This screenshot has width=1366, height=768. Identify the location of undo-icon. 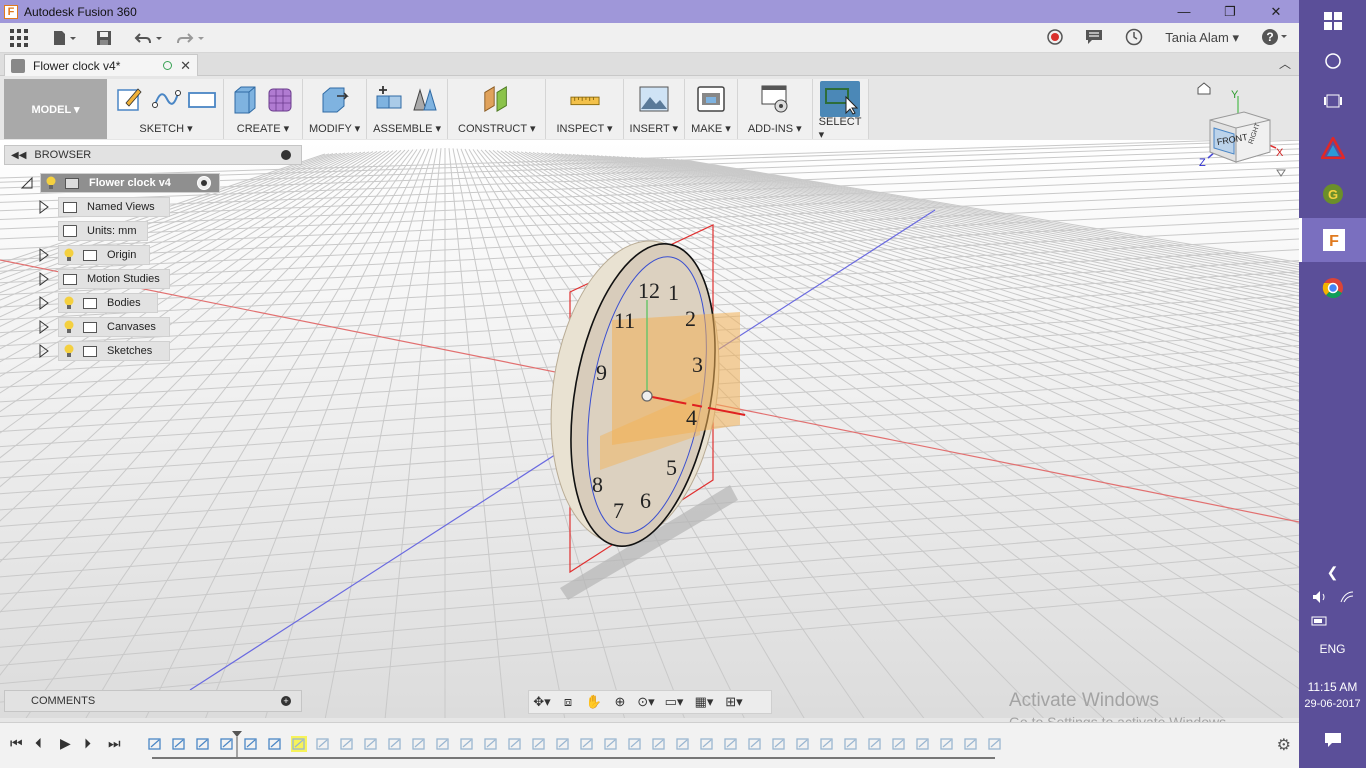
(149, 38).